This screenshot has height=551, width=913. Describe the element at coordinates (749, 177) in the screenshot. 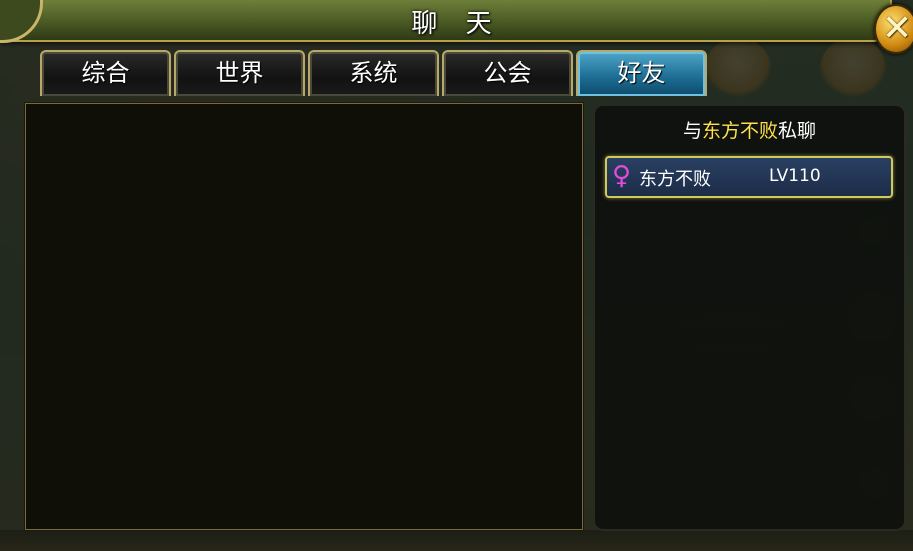

I see `friend-list-item: ♀ 东方不败 LV110` at that location.